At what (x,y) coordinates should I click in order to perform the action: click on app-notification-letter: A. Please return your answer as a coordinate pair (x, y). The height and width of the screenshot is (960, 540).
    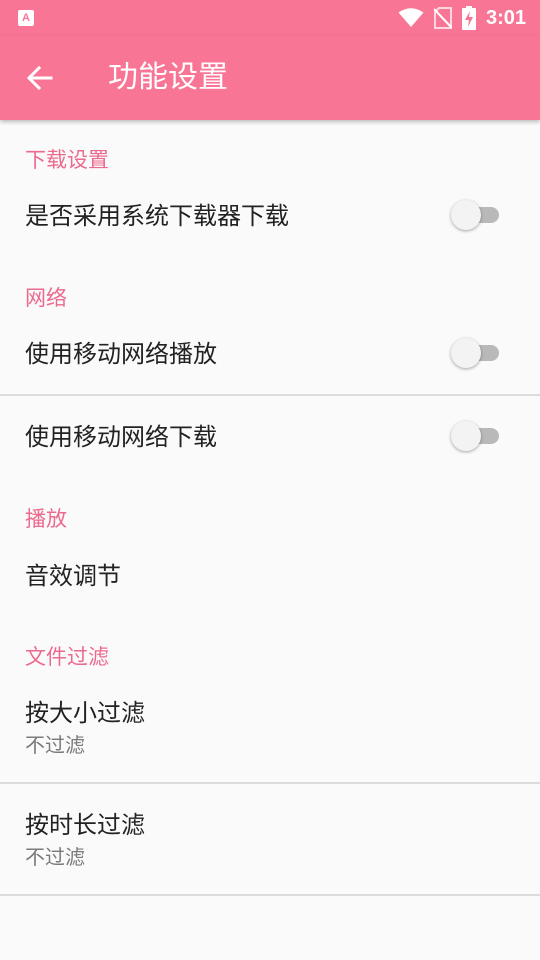
    Looking at the image, I should click on (26, 17).